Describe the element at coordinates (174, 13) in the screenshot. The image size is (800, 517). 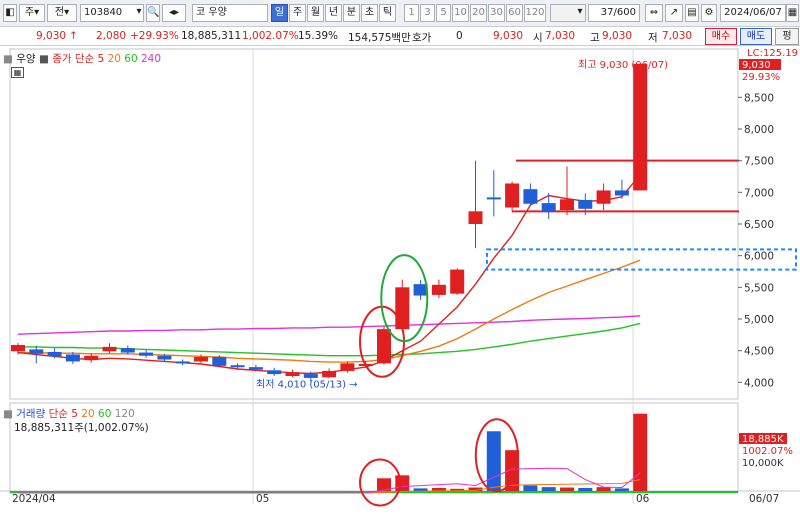
I see `prev-next-icon: ◂▸` at that location.